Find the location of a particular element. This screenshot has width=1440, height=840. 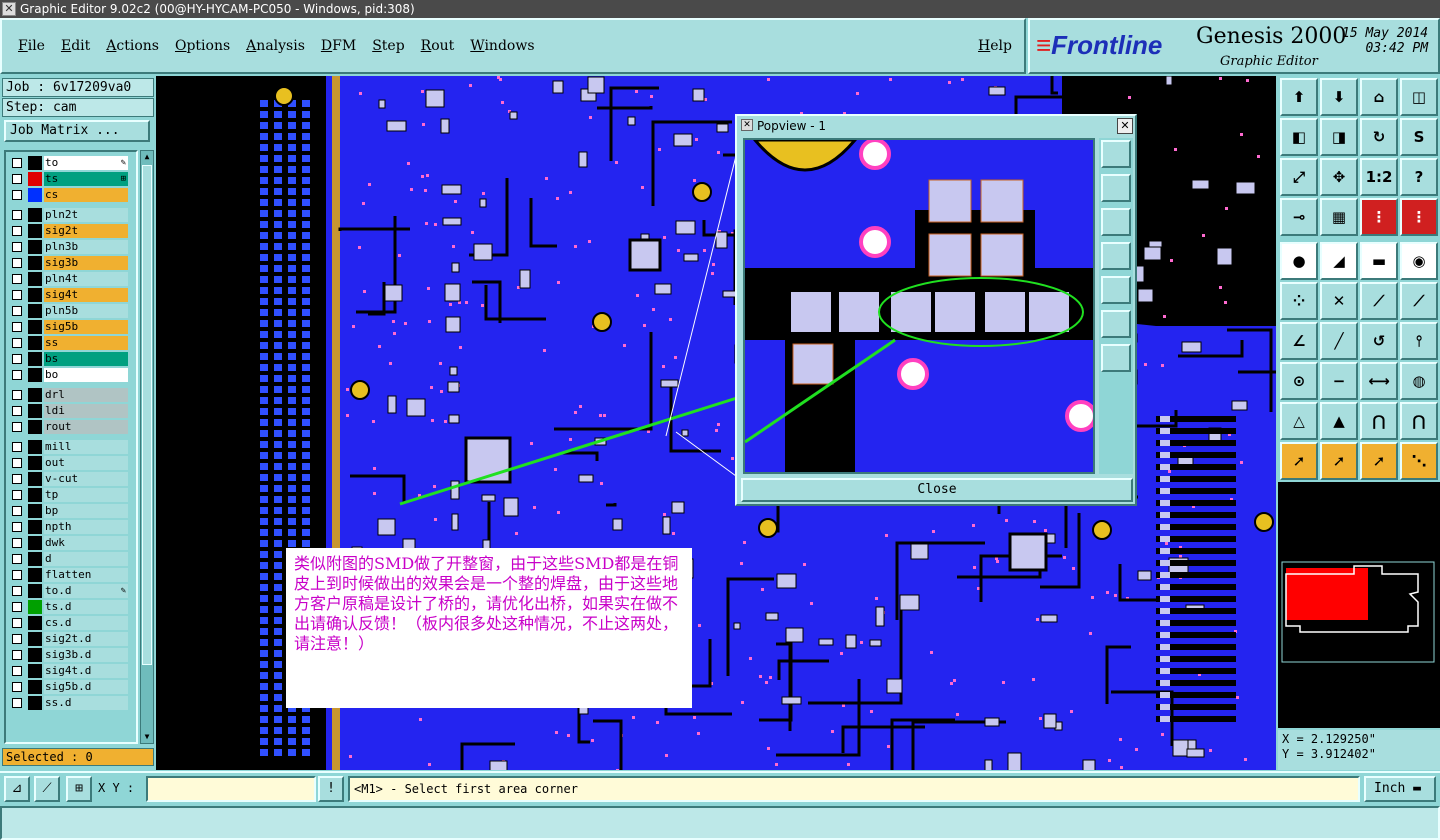

scroll-up-icon: ▲ is located at coordinates (147, 157).